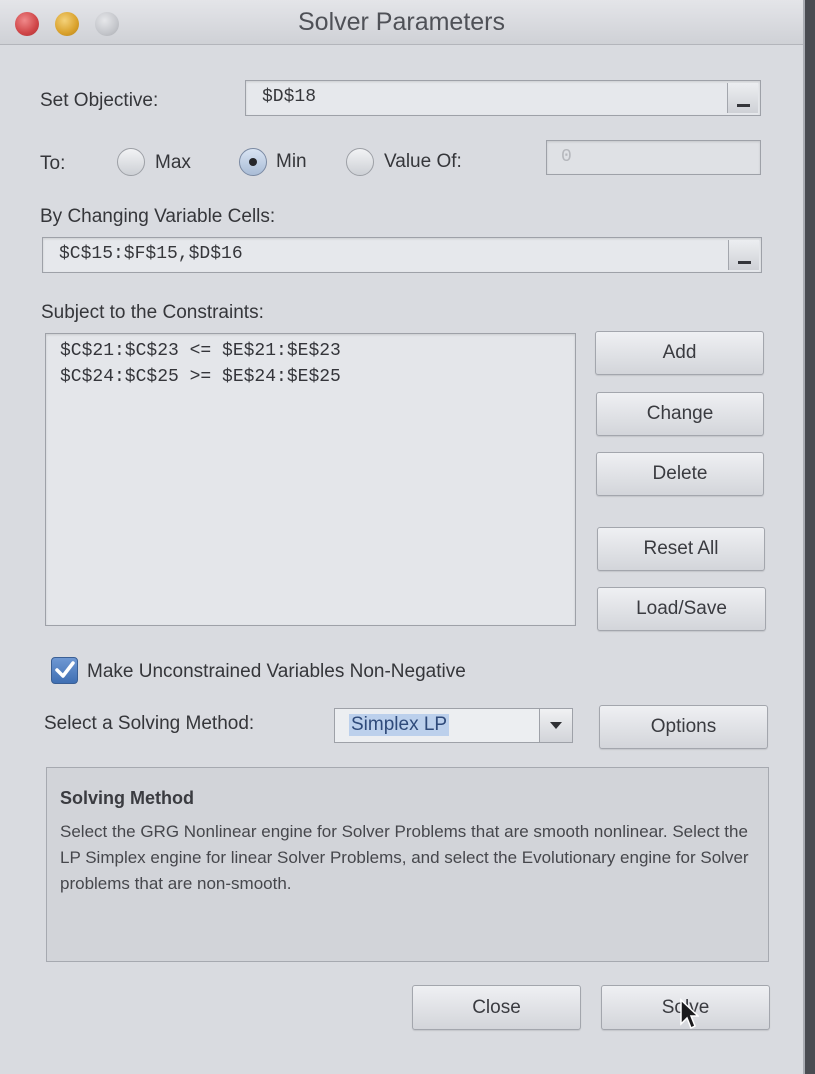 This screenshot has height=1074, width=815. Describe the element at coordinates (566, 157) in the screenshot. I see `value-of-value: 0` at that location.